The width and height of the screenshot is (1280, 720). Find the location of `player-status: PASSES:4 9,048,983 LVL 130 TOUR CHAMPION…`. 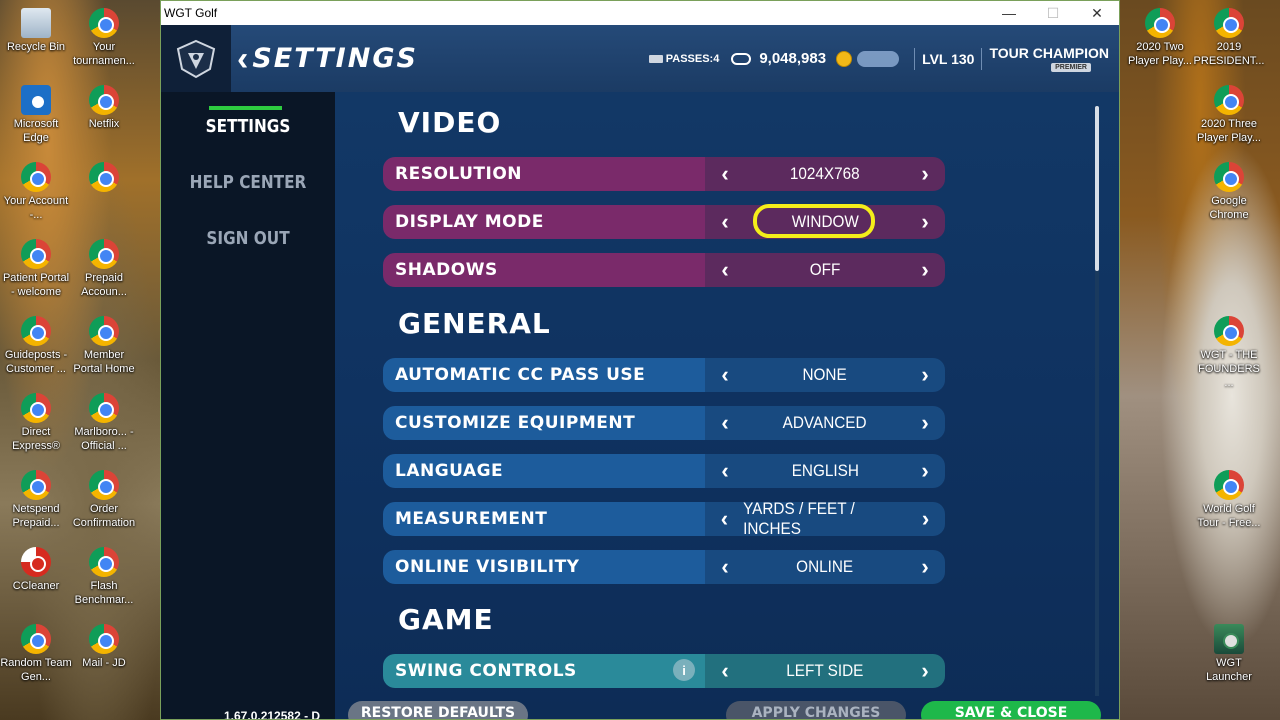

player-status: PASSES:4 9,048,983 LVL 130 TOUR CHAMPION… is located at coordinates (883, 58).